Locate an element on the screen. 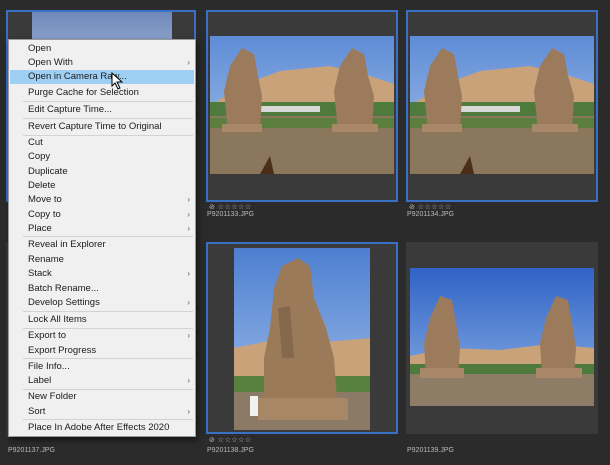  menu-item-label-submenu: Label › is located at coordinates (102, 381).